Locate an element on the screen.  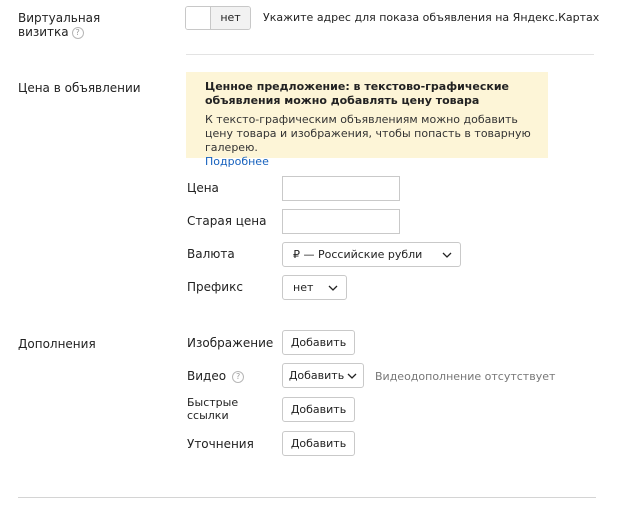
prefix-label: Префикс is located at coordinates (215, 287).